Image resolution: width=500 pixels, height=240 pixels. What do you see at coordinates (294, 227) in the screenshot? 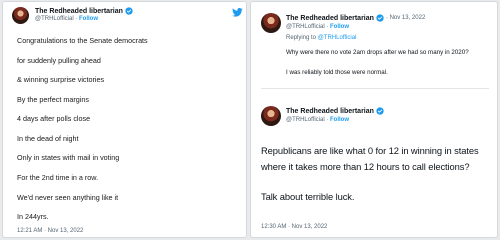
I see `tweet-timestamp: 12:30 AM · Nov 13, 2022` at bounding box center [294, 227].